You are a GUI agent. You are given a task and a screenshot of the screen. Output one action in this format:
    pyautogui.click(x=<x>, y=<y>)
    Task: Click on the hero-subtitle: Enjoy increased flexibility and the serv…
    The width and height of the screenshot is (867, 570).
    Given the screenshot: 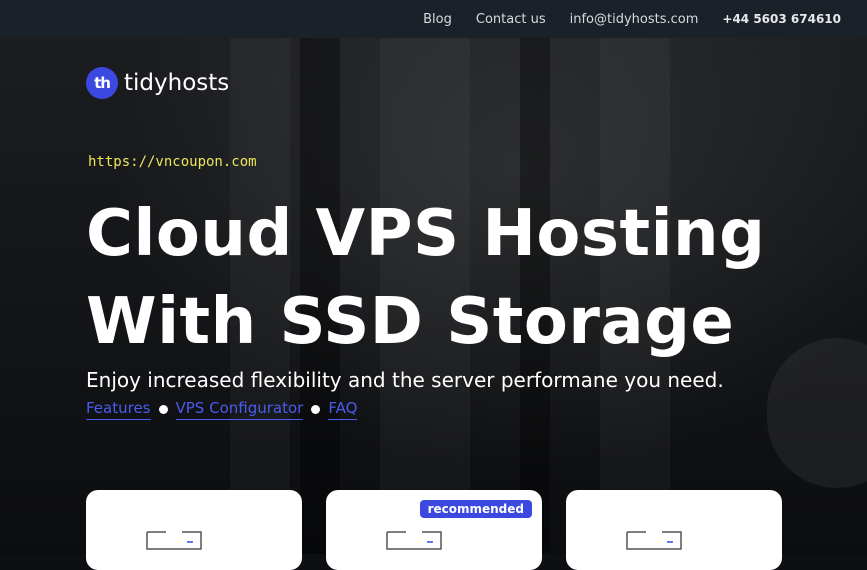 What is the action you would take?
    pyautogui.click(x=405, y=380)
    